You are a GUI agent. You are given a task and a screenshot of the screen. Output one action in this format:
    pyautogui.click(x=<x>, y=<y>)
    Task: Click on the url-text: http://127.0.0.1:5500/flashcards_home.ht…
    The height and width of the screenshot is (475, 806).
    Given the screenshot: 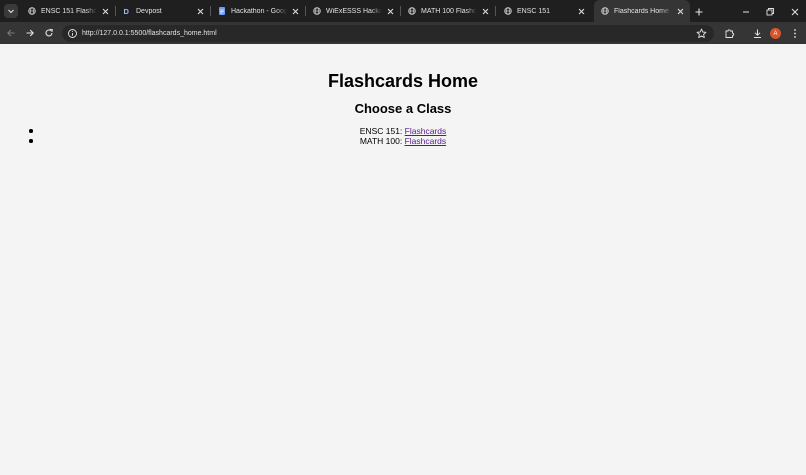 What is the action you would take?
    pyautogui.click(x=149, y=33)
    